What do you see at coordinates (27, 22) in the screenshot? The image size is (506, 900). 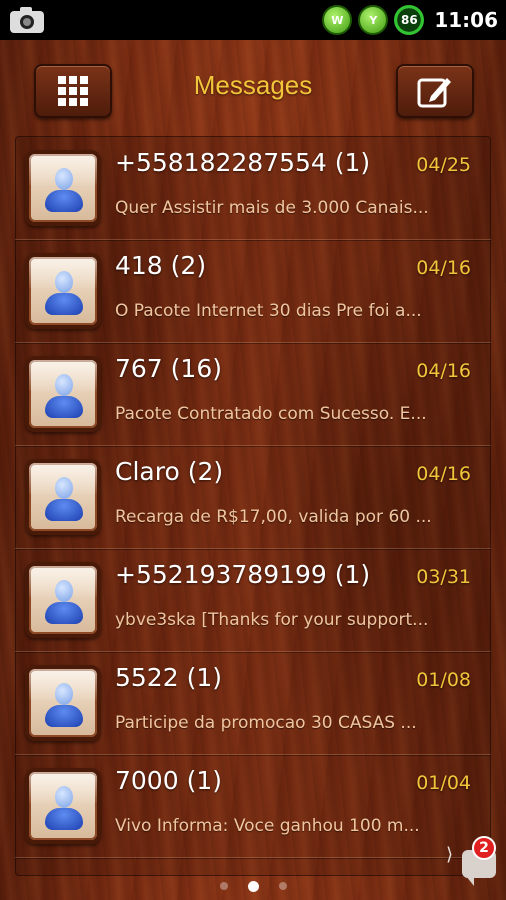 I see `camera-icon` at bounding box center [27, 22].